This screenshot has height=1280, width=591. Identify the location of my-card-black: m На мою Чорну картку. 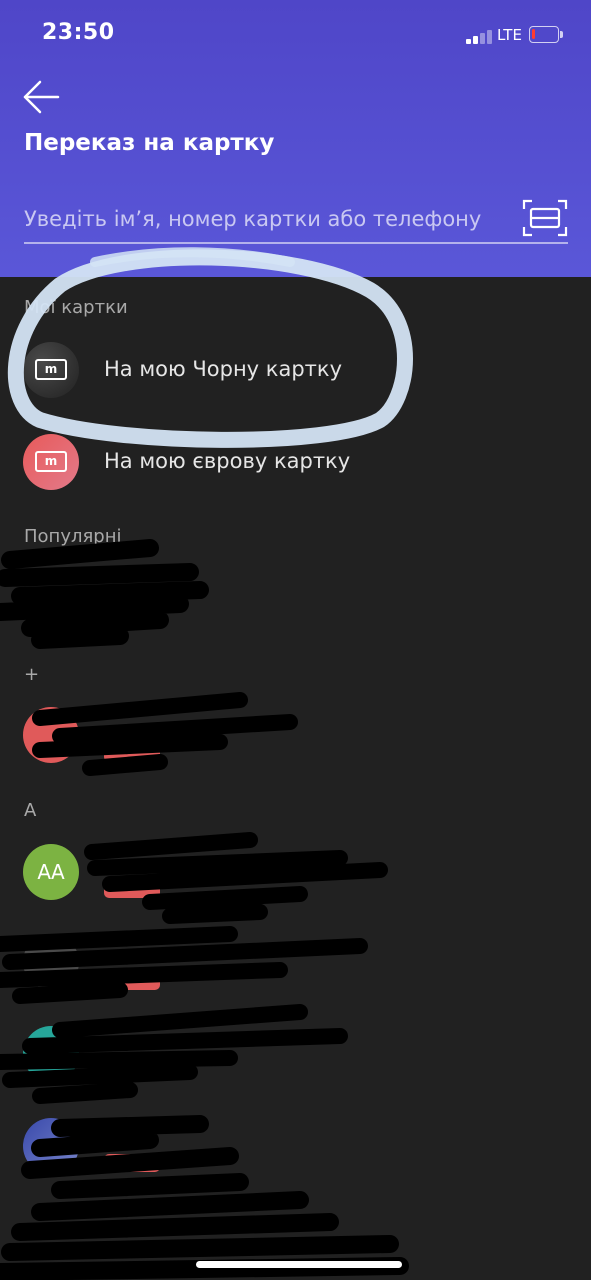
(295, 370).